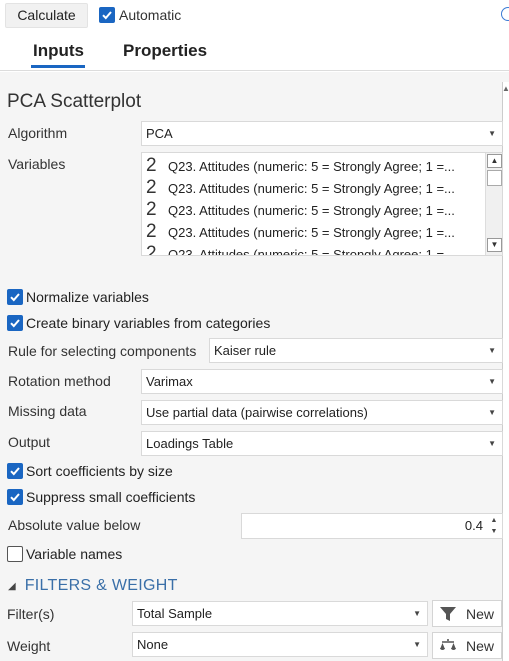 Image resolution: width=509 pixels, height=661 pixels. What do you see at coordinates (494, 178) in the screenshot?
I see `scroll-thumb` at bounding box center [494, 178].